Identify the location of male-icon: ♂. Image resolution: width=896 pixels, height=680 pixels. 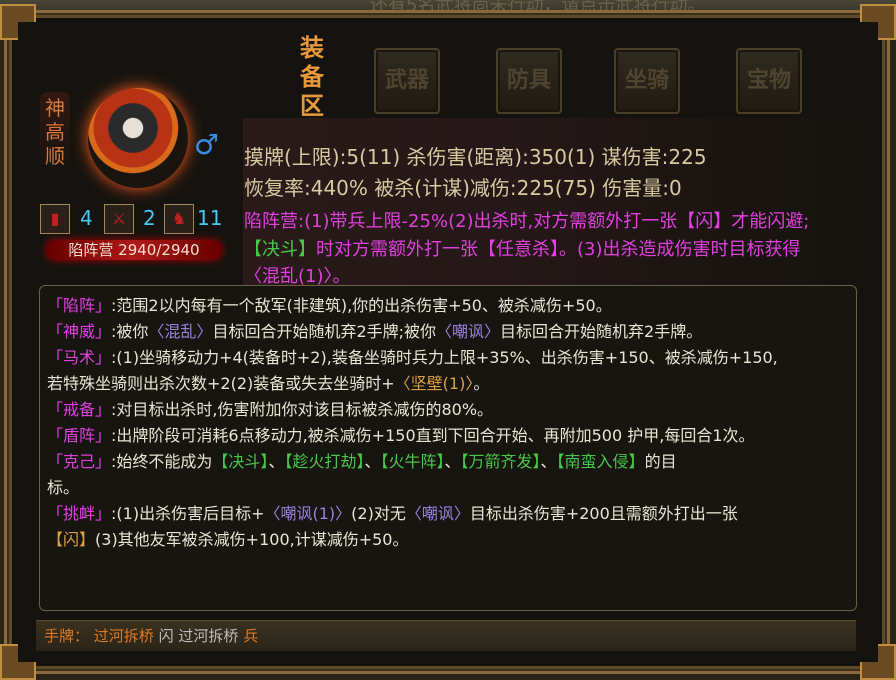
(207, 144).